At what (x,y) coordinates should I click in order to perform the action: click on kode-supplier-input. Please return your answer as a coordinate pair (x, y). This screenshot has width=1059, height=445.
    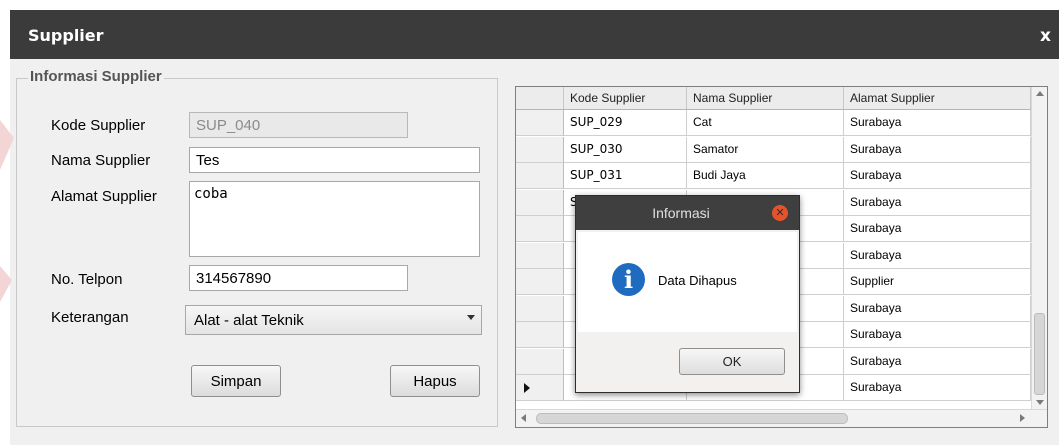
    Looking at the image, I should click on (298, 125).